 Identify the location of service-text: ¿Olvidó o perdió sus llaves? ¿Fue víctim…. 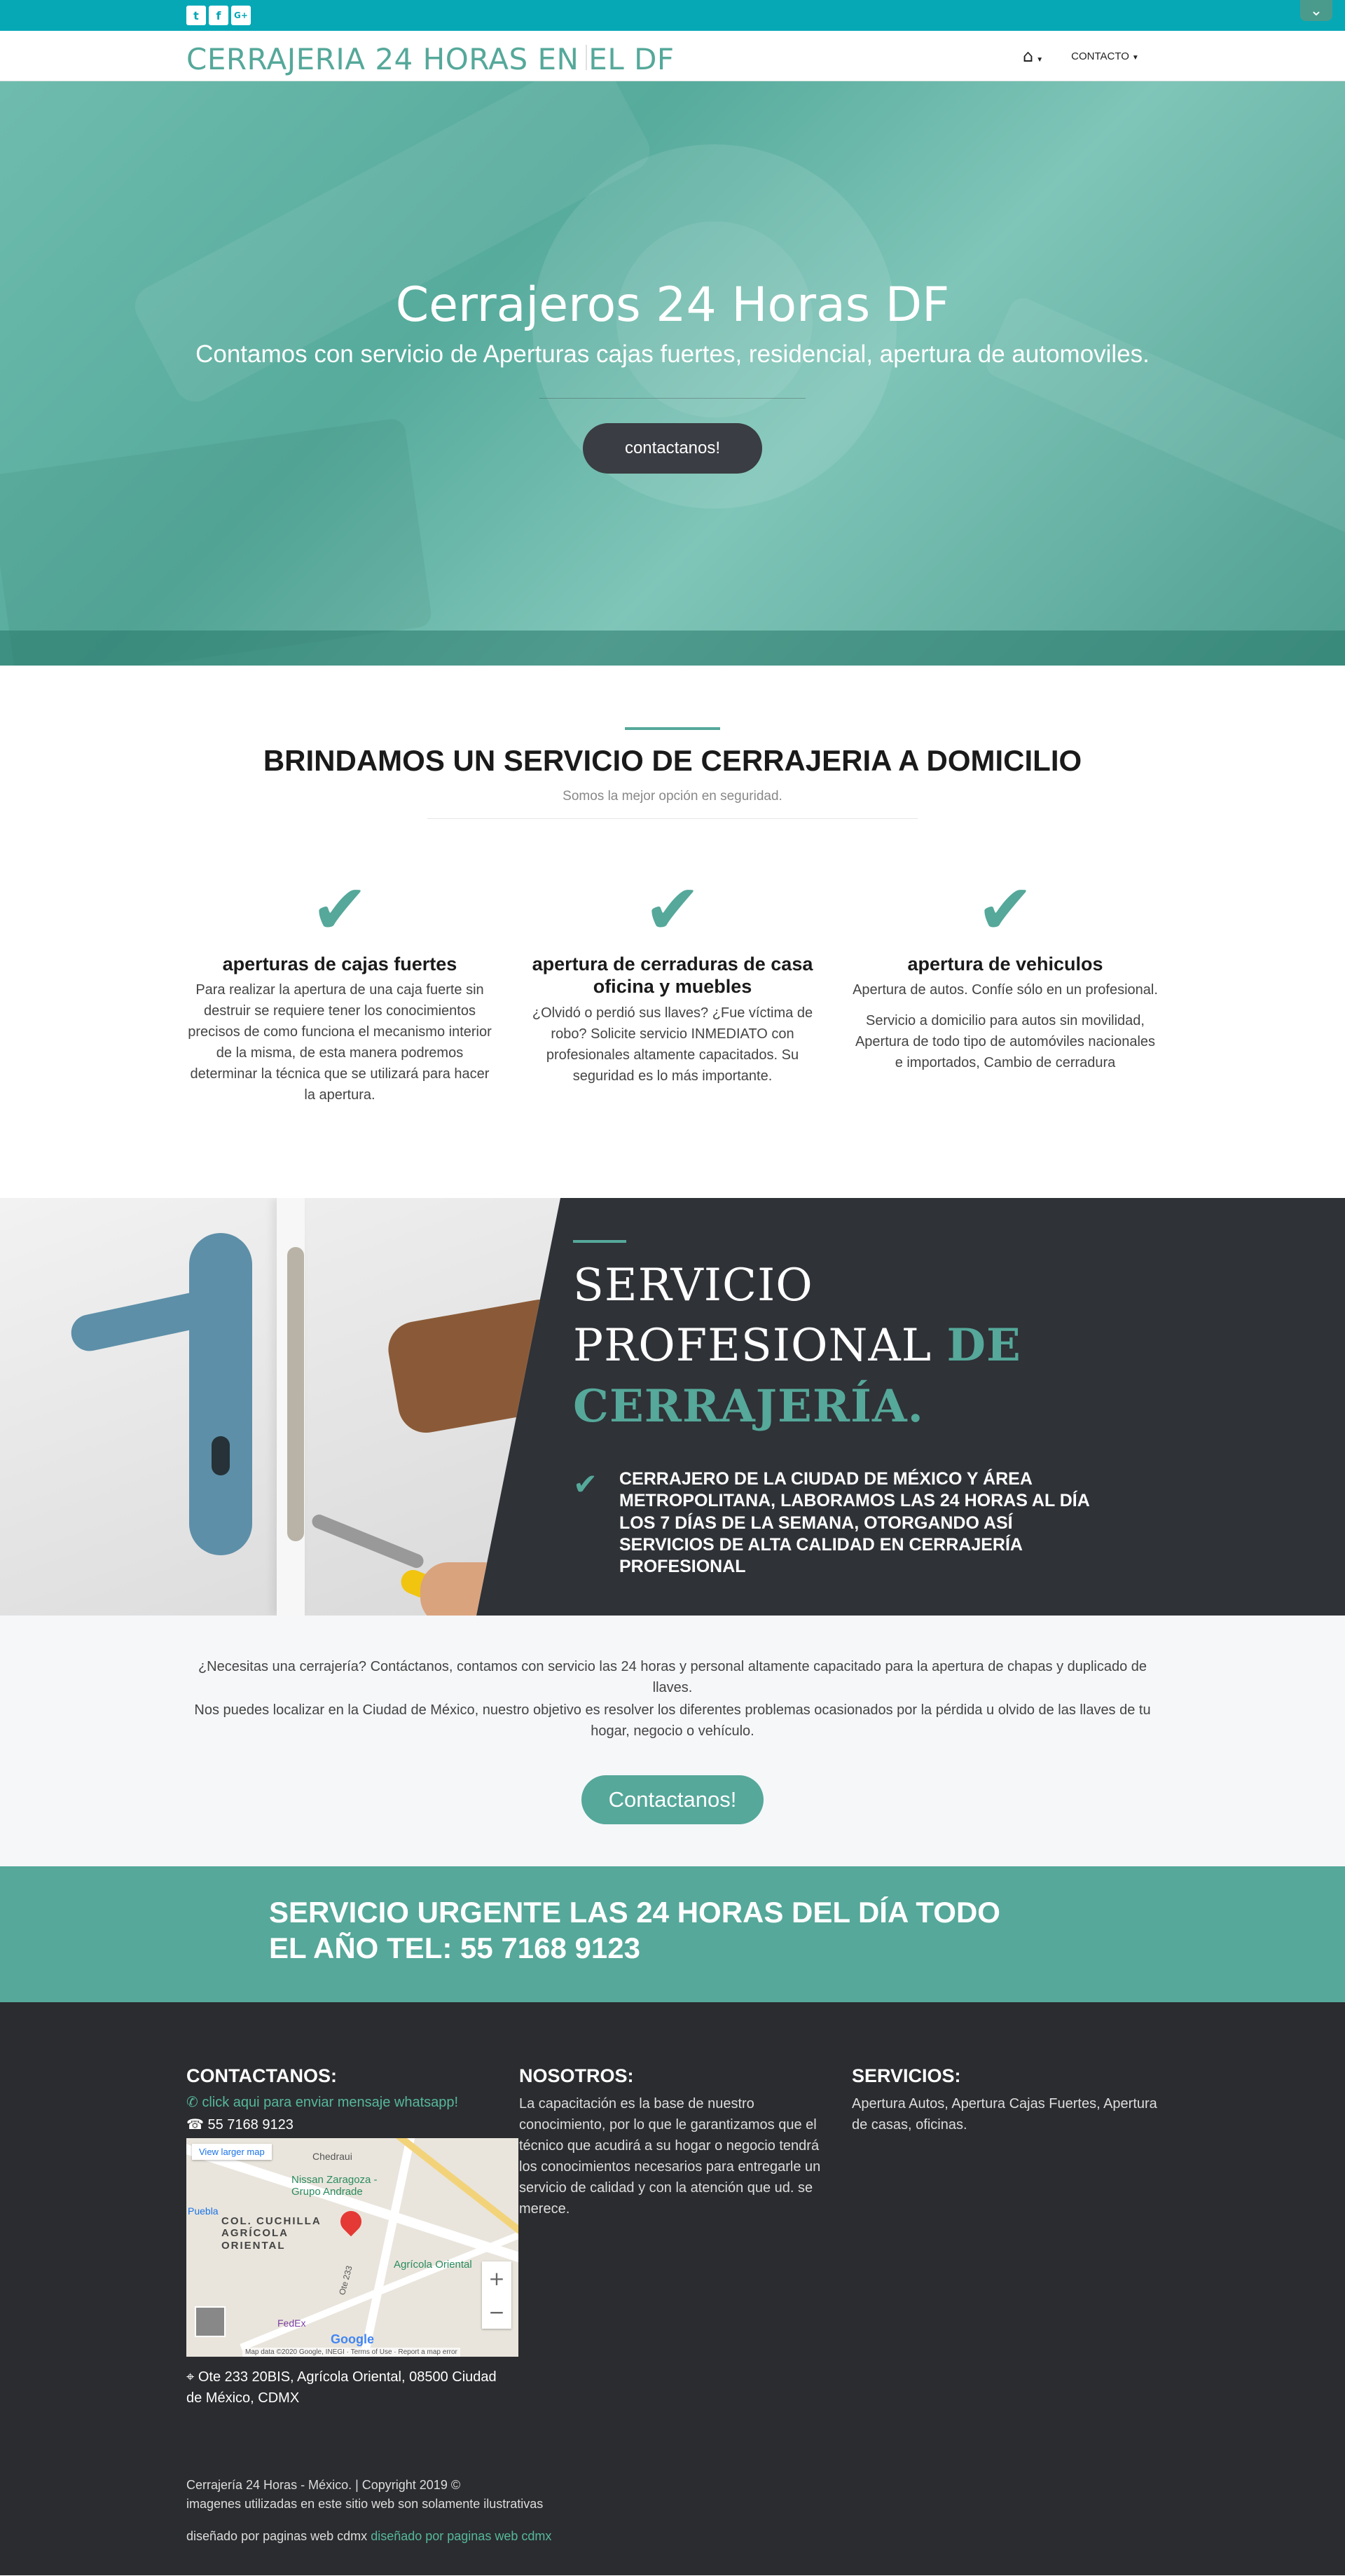
(672, 1044).